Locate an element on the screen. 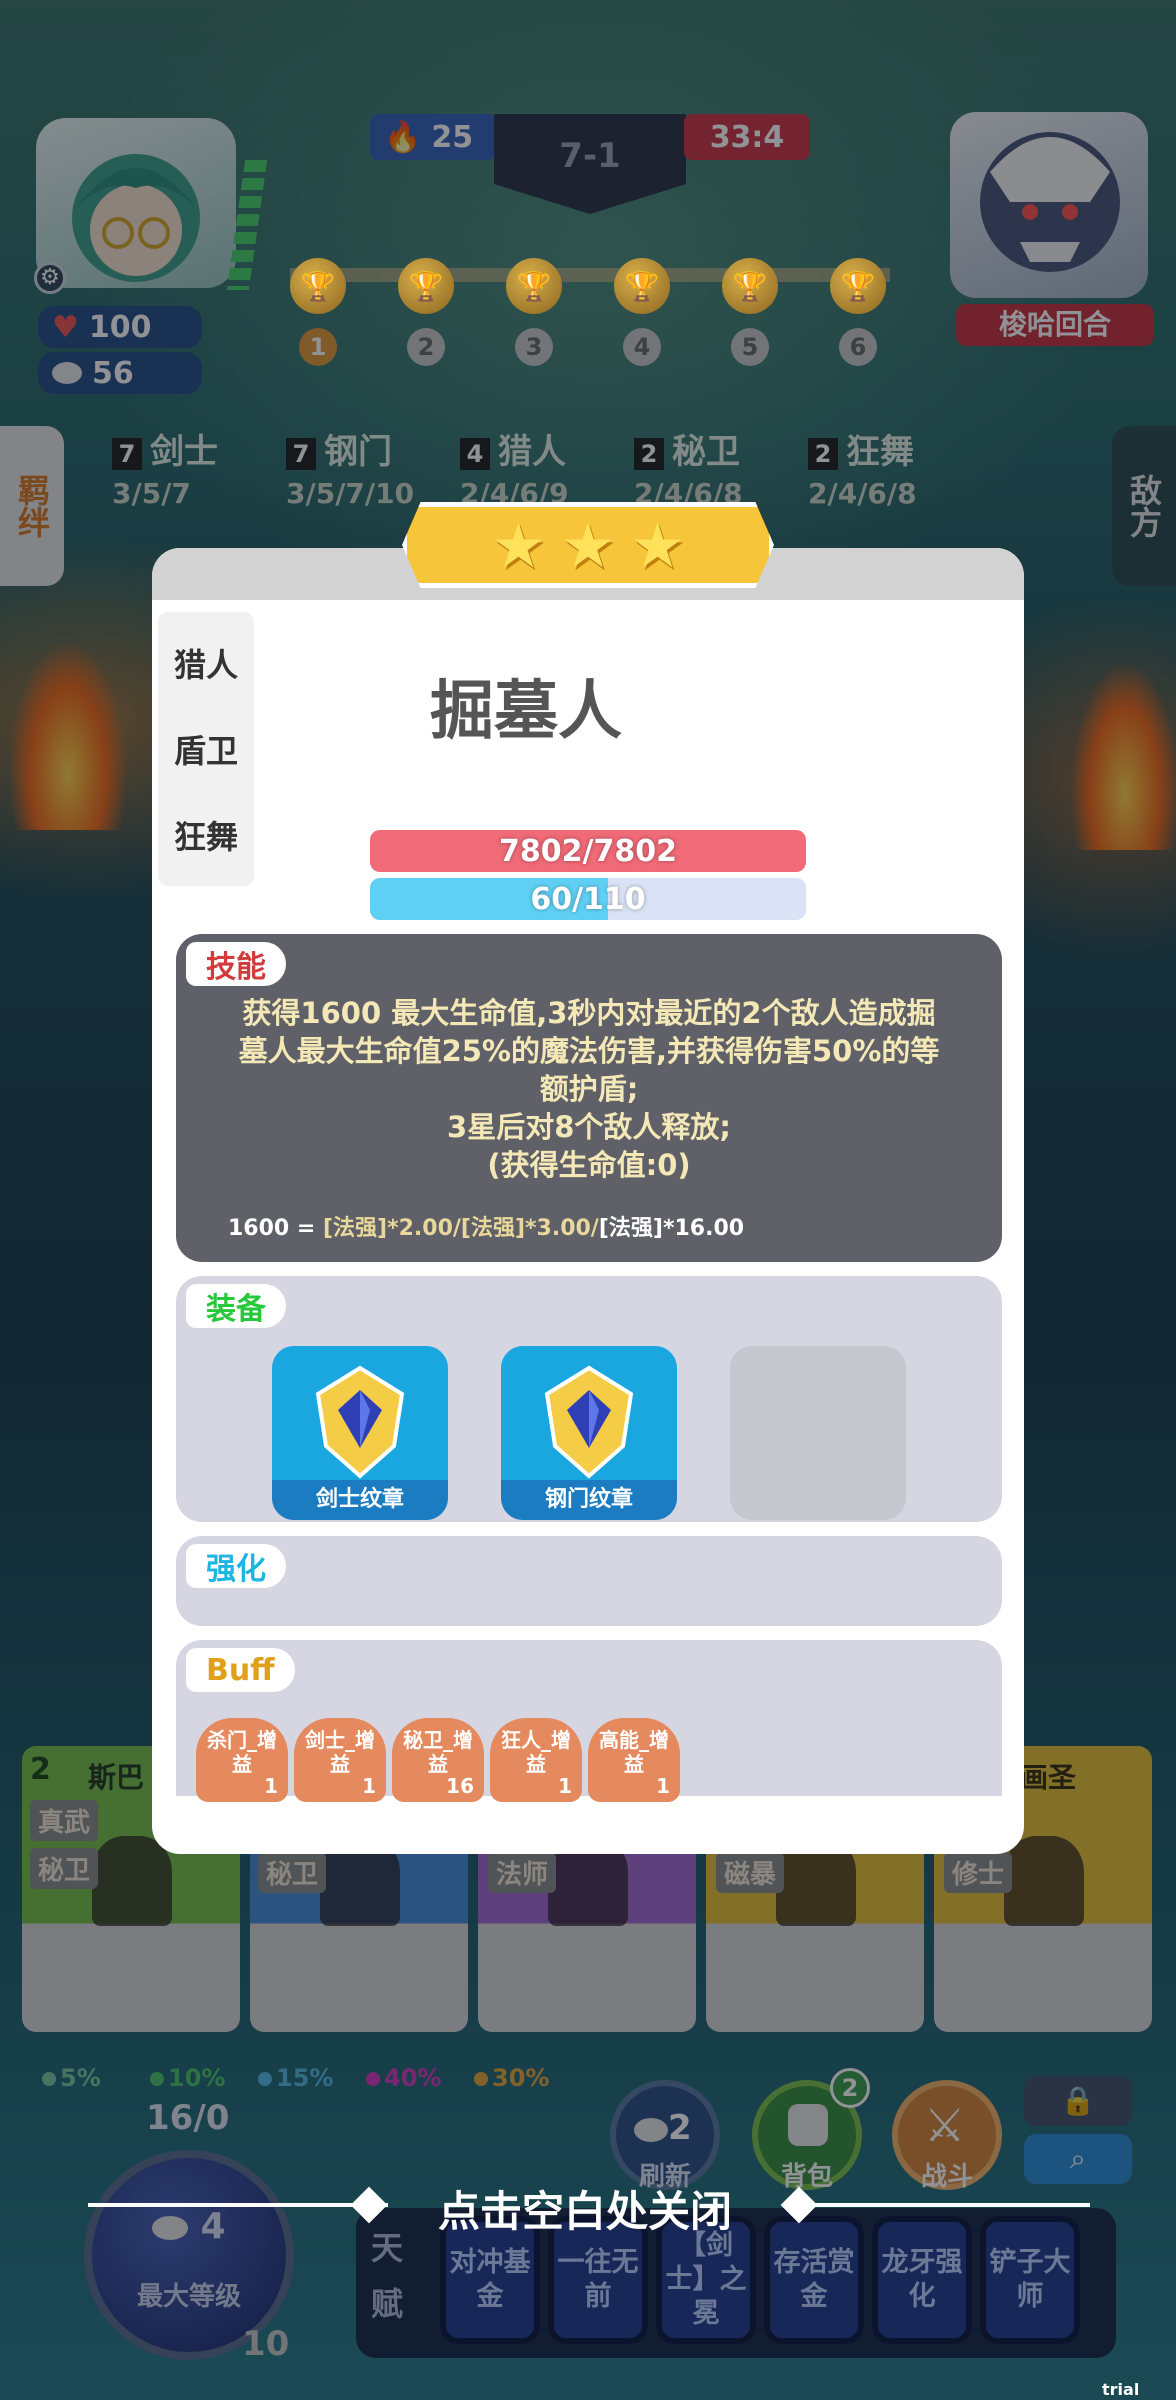  skill-line: 额护盾; is located at coordinates (589, 1089).